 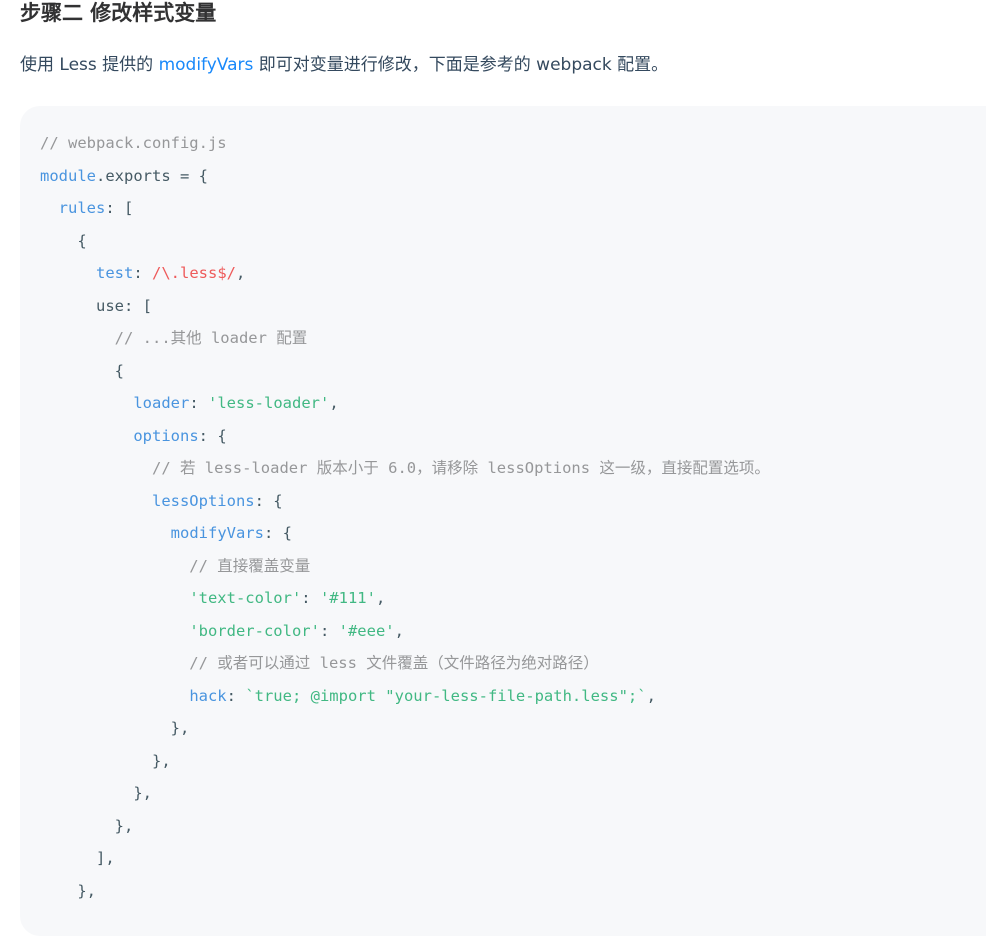 What do you see at coordinates (405, 143) in the screenshot?
I see `code-line: // webpack.config.js` at bounding box center [405, 143].